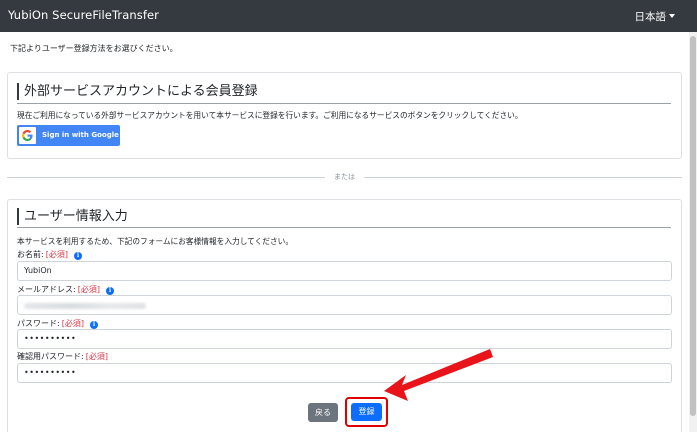 This screenshot has height=432, width=697. Describe the element at coordinates (344, 271) in the screenshot. I see `name-input: YubiOn` at that location.